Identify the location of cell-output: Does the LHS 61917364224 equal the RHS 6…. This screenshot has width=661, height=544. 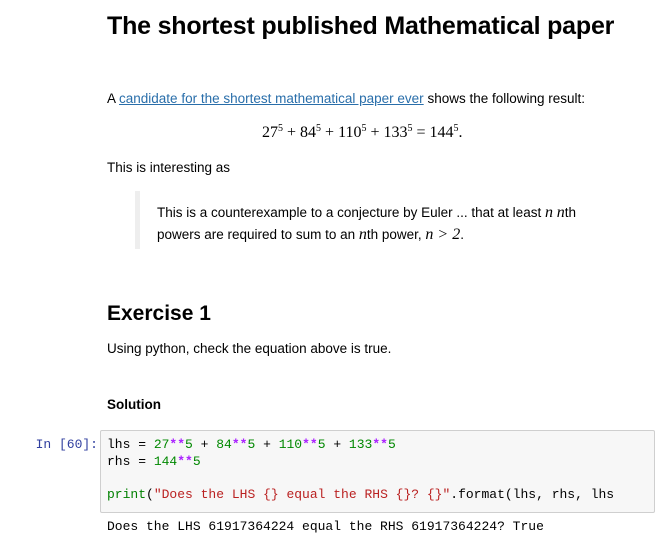
(325, 526).